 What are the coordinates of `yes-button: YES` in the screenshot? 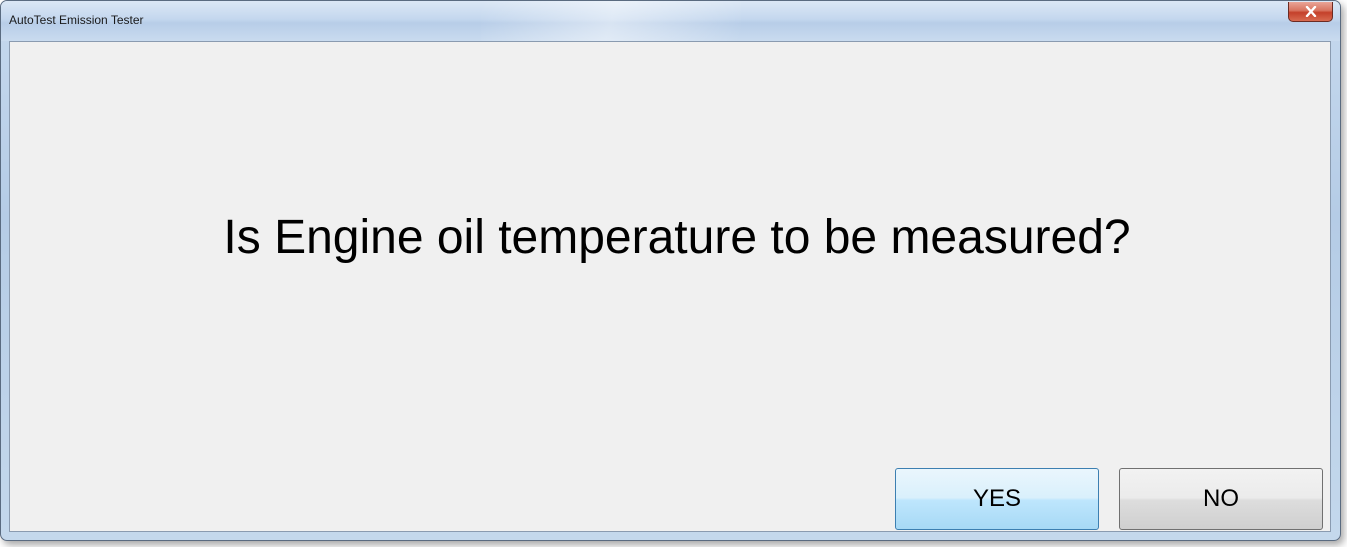 It's located at (997, 499).